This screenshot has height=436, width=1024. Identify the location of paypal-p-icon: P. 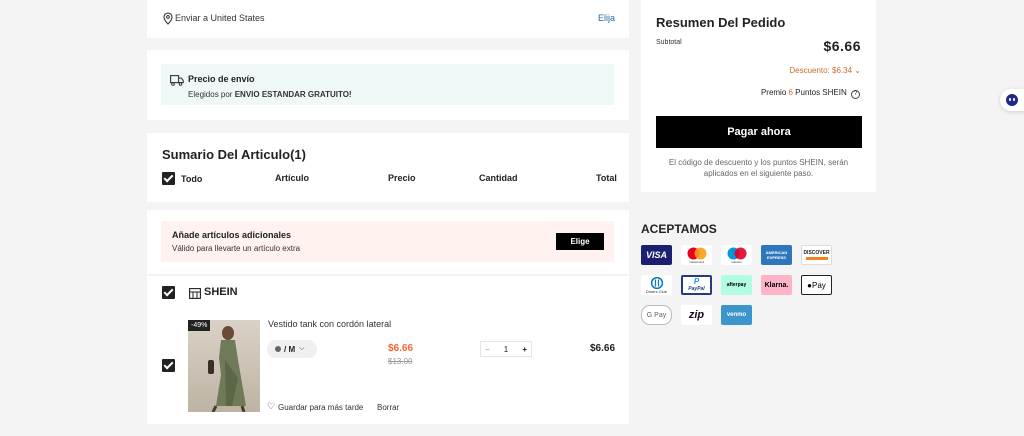
(696, 281).